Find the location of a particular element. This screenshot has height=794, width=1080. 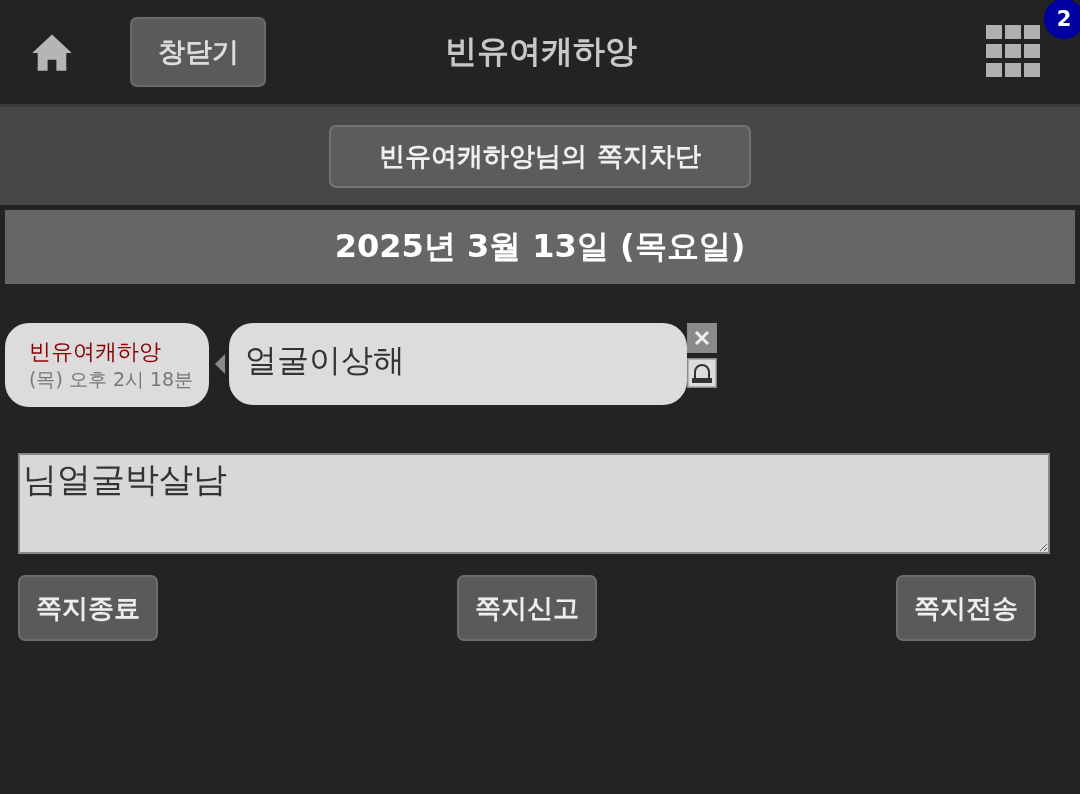

action-button: 쪽지신고 is located at coordinates (527, 608).